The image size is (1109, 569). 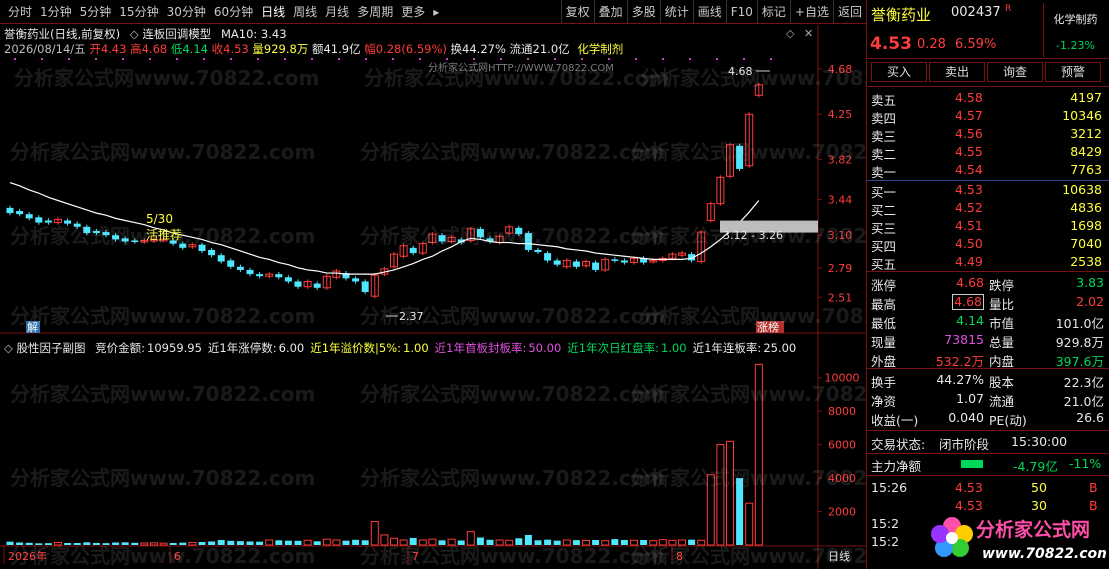 What do you see at coordinates (273, 12) in the screenshot?
I see `period-tab-6: 日线` at bounding box center [273, 12].